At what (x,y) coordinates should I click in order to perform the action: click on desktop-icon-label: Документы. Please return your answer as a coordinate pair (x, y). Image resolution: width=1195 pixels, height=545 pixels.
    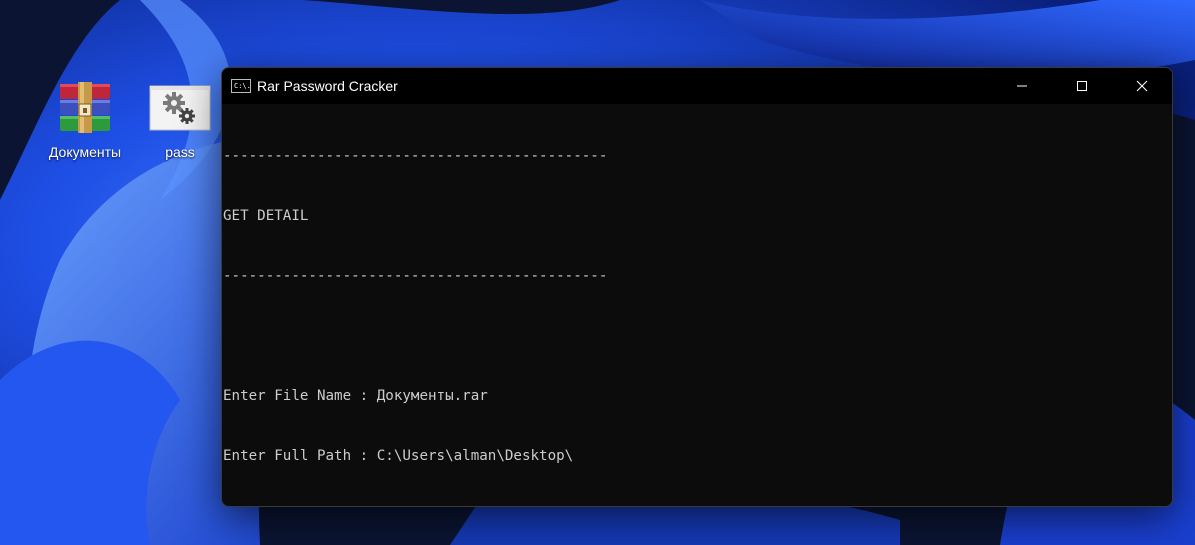
    Looking at the image, I should click on (85, 152).